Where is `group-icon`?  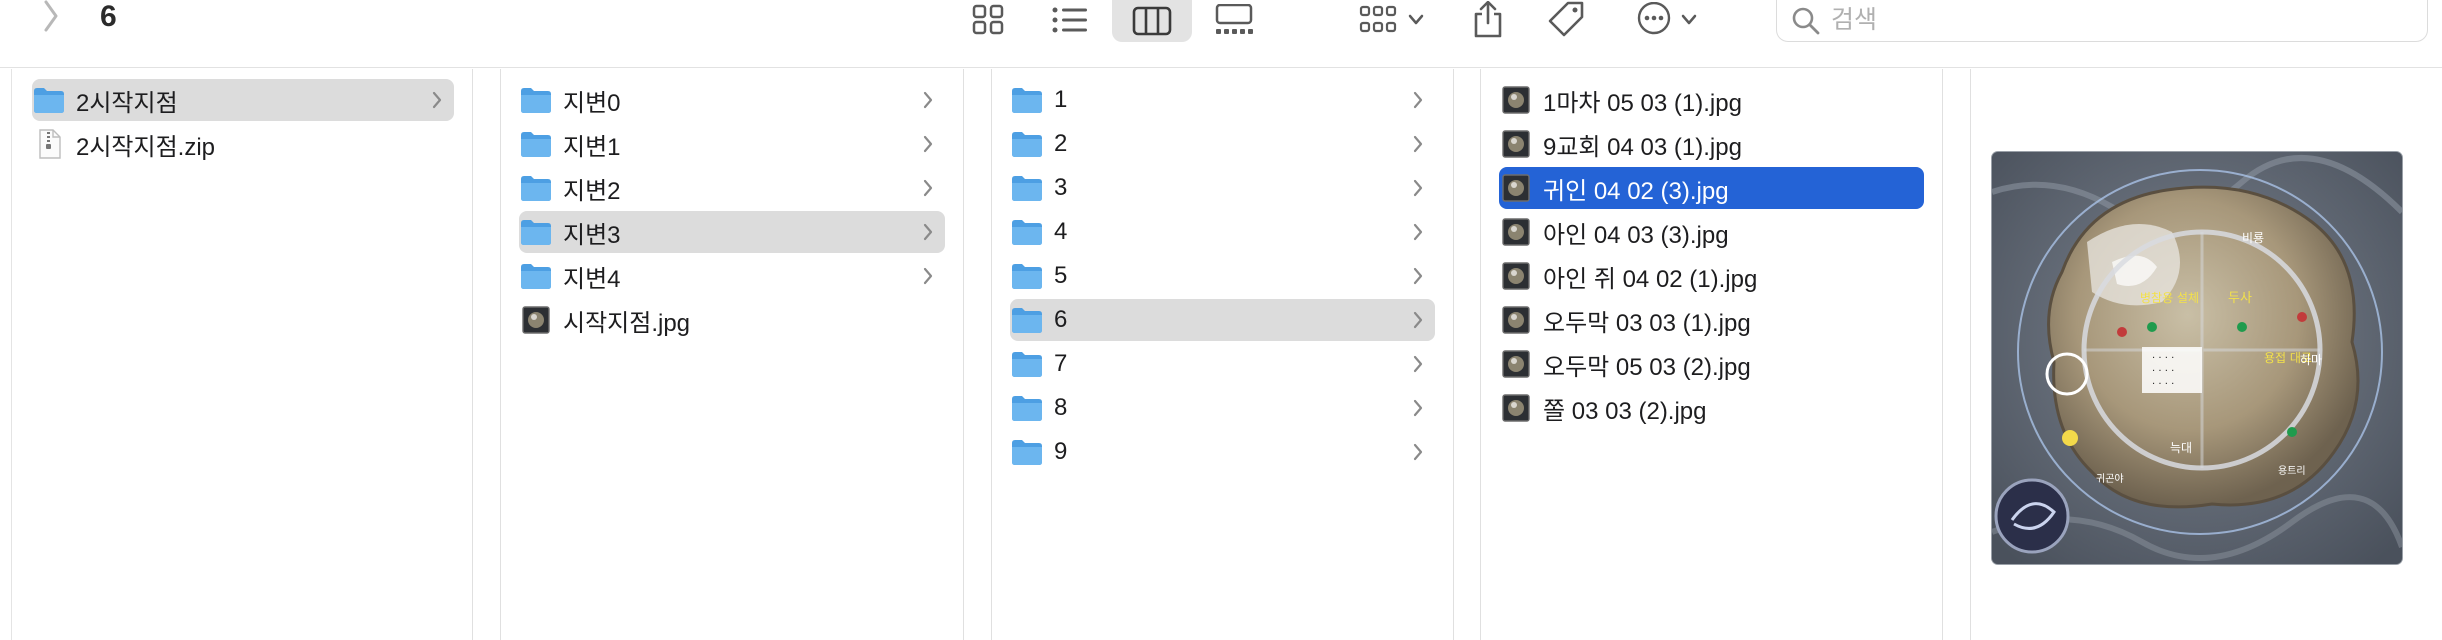 group-icon is located at coordinates (1378, 19).